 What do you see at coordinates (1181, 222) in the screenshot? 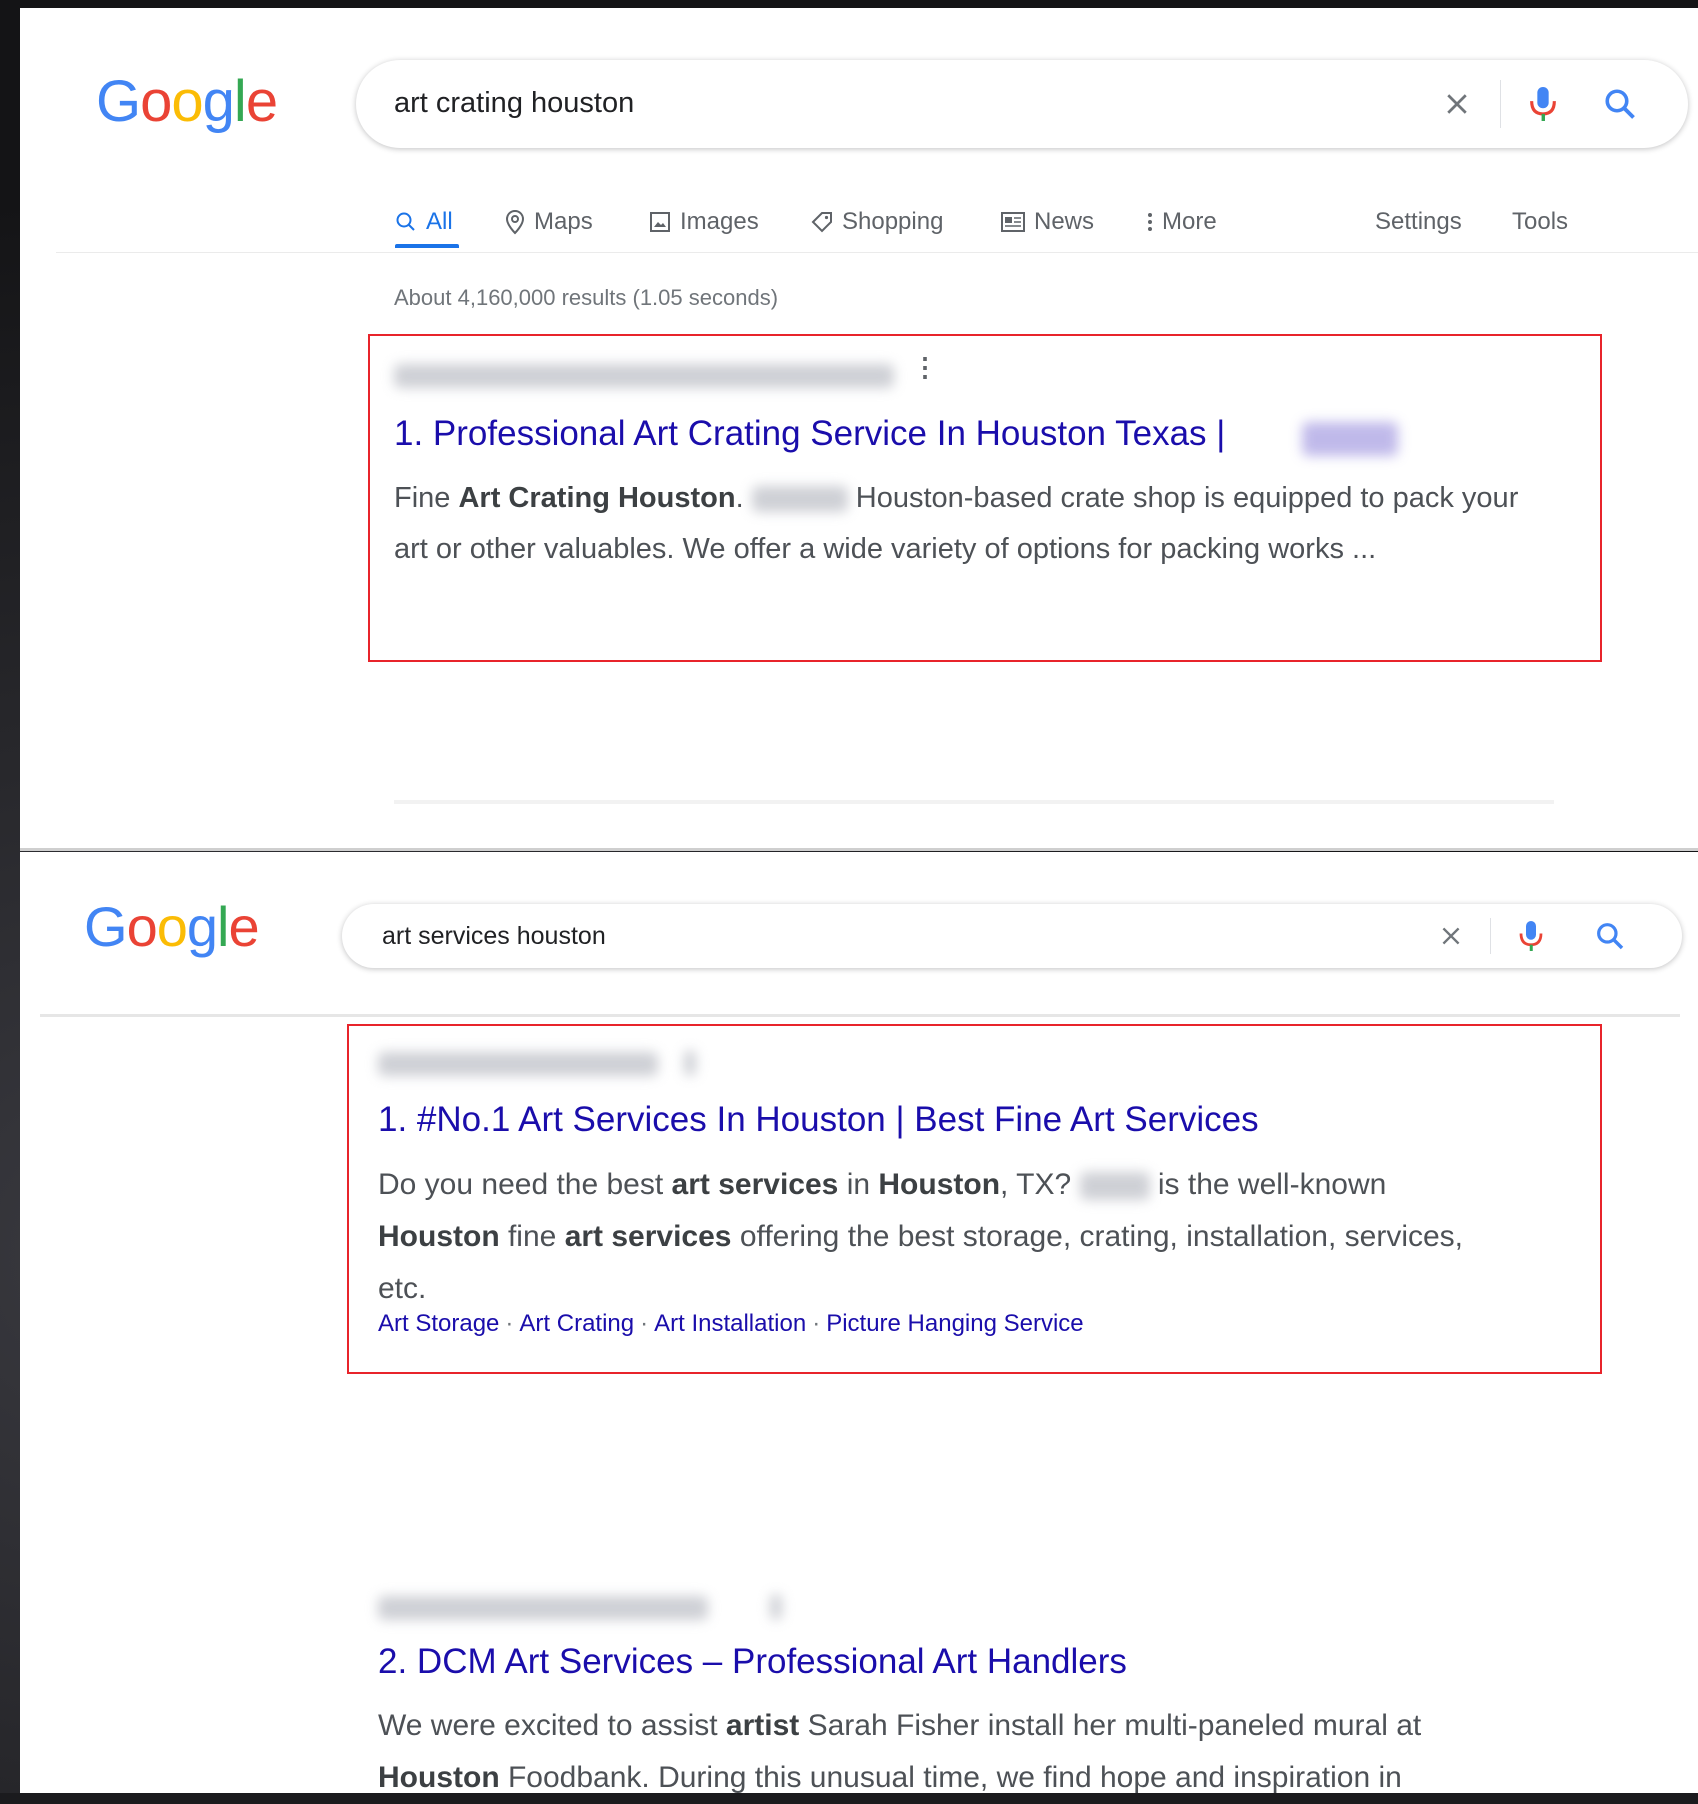
I see `tab-more: More` at bounding box center [1181, 222].